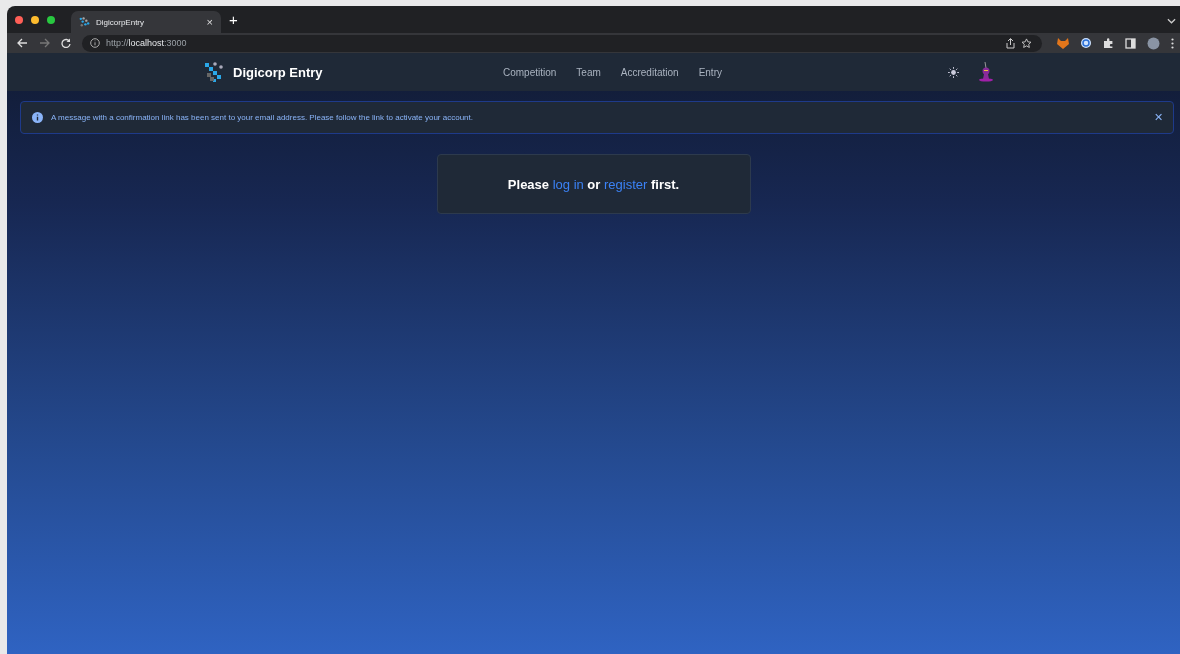  I want to click on sun-icon, so click(953, 72).